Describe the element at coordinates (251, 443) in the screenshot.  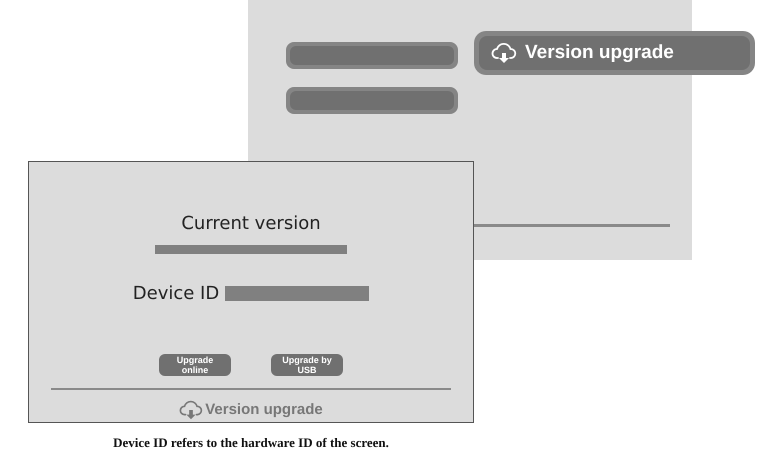
I see `caption: Device ID refers to the hardware ID of the screen.` at that location.